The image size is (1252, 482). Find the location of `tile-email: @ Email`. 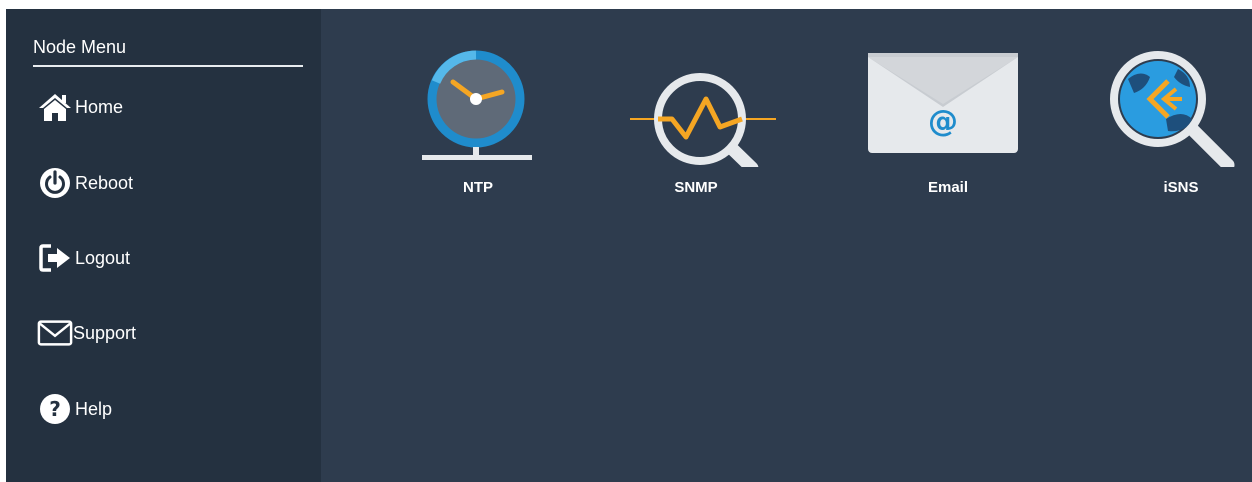

tile-email: @ Email is located at coordinates (948, 129).